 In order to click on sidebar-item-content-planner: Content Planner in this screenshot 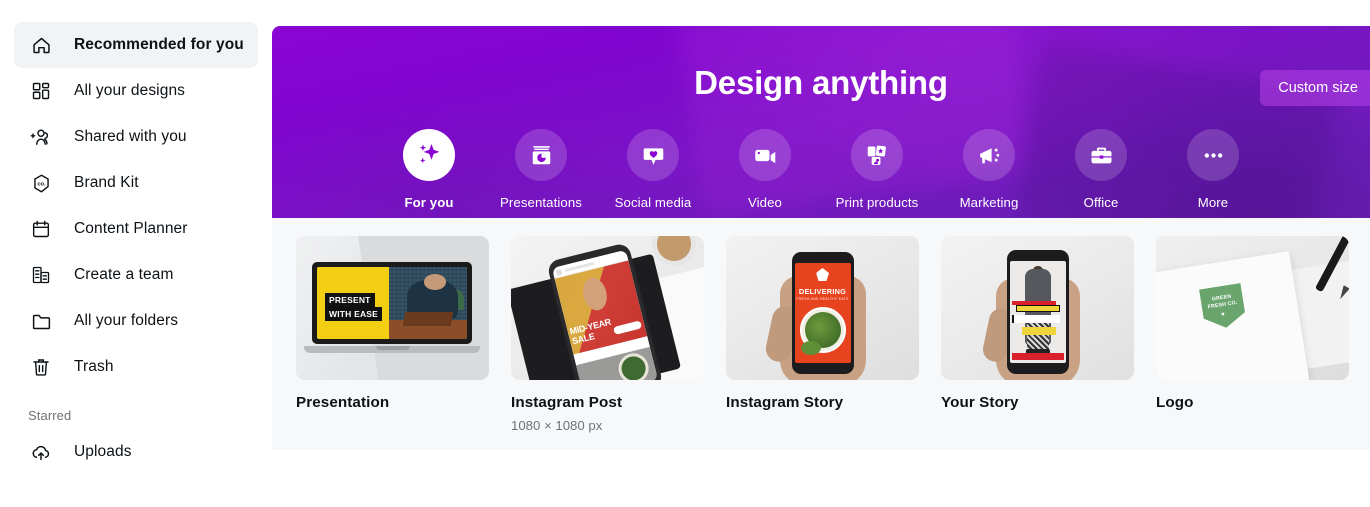, I will do `click(136, 229)`.